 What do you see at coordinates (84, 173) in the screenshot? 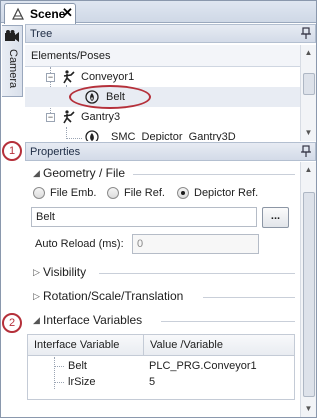
I see `section-geometry-title: Geometry / File` at bounding box center [84, 173].